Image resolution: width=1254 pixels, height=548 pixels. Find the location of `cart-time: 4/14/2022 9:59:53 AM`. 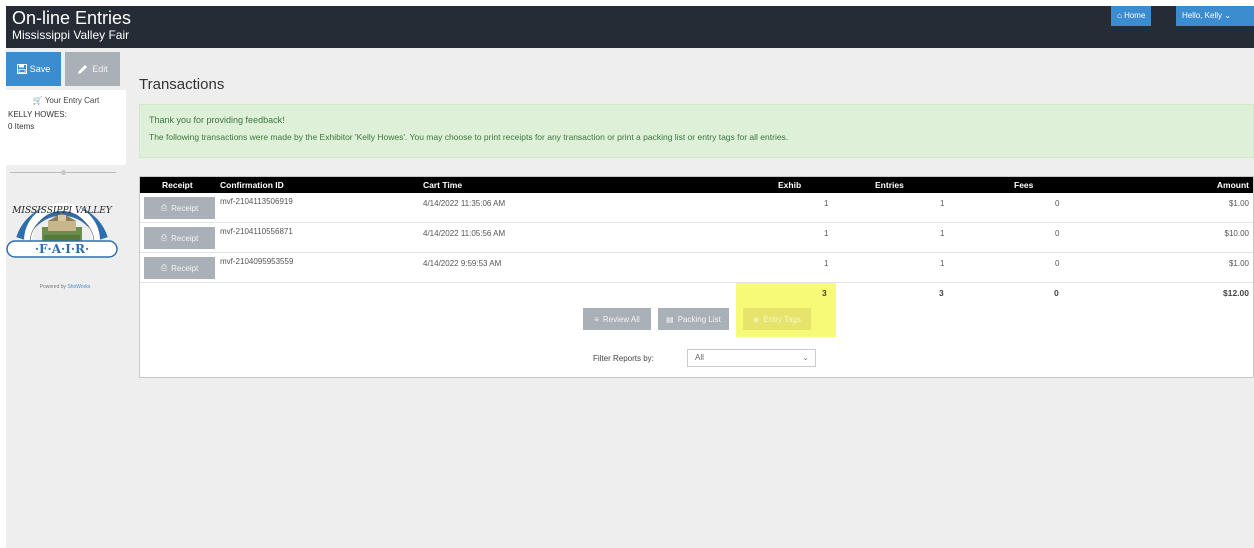

cart-time: 4/14/2022 9:59:53 AM is located at coordinates (462, 263).